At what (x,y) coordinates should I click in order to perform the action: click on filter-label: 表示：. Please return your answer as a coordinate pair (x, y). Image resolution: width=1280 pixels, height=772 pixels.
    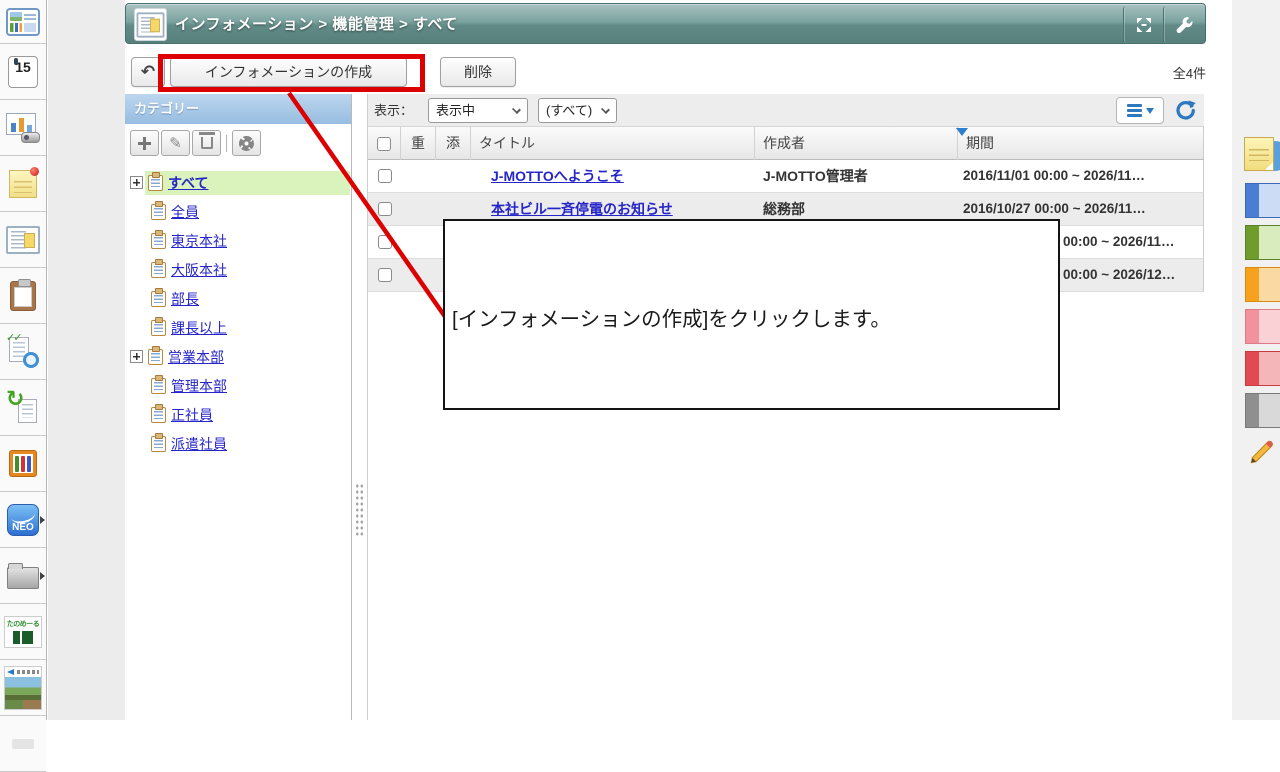
    Looking at the image, I should click on (394, 110).